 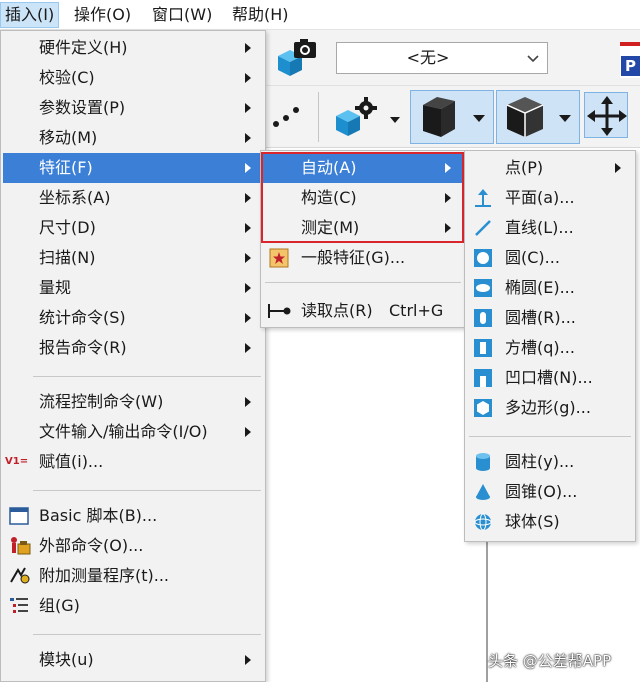 I want to click on generic-feature-icon, so click(x=279, y=258).